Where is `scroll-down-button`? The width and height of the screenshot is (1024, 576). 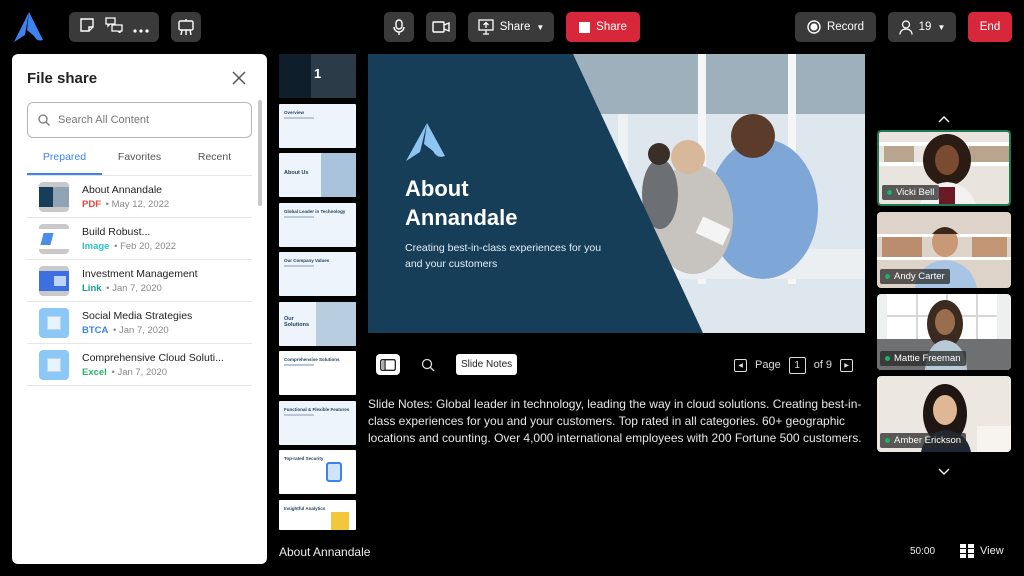 scroll-down-button is located at coordinates (944, 468).